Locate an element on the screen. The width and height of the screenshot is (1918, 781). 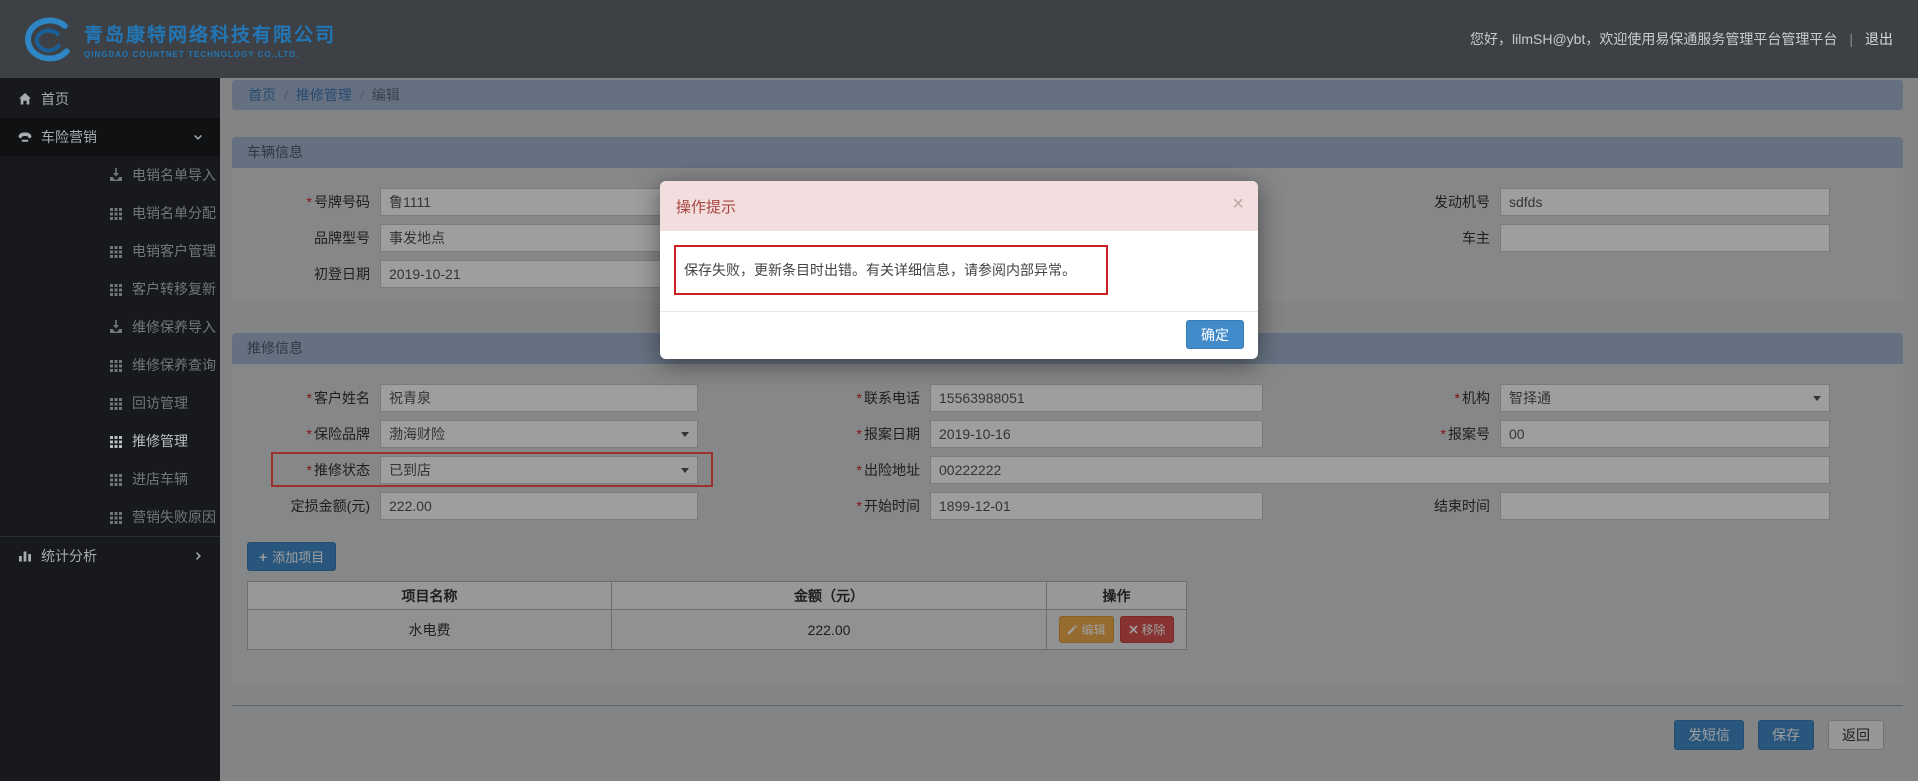
user-greeting: 您好，lilmSH@ybt，欢迎使用易保通服务管理平台管理平台 is located at coordinates (1654, 39).